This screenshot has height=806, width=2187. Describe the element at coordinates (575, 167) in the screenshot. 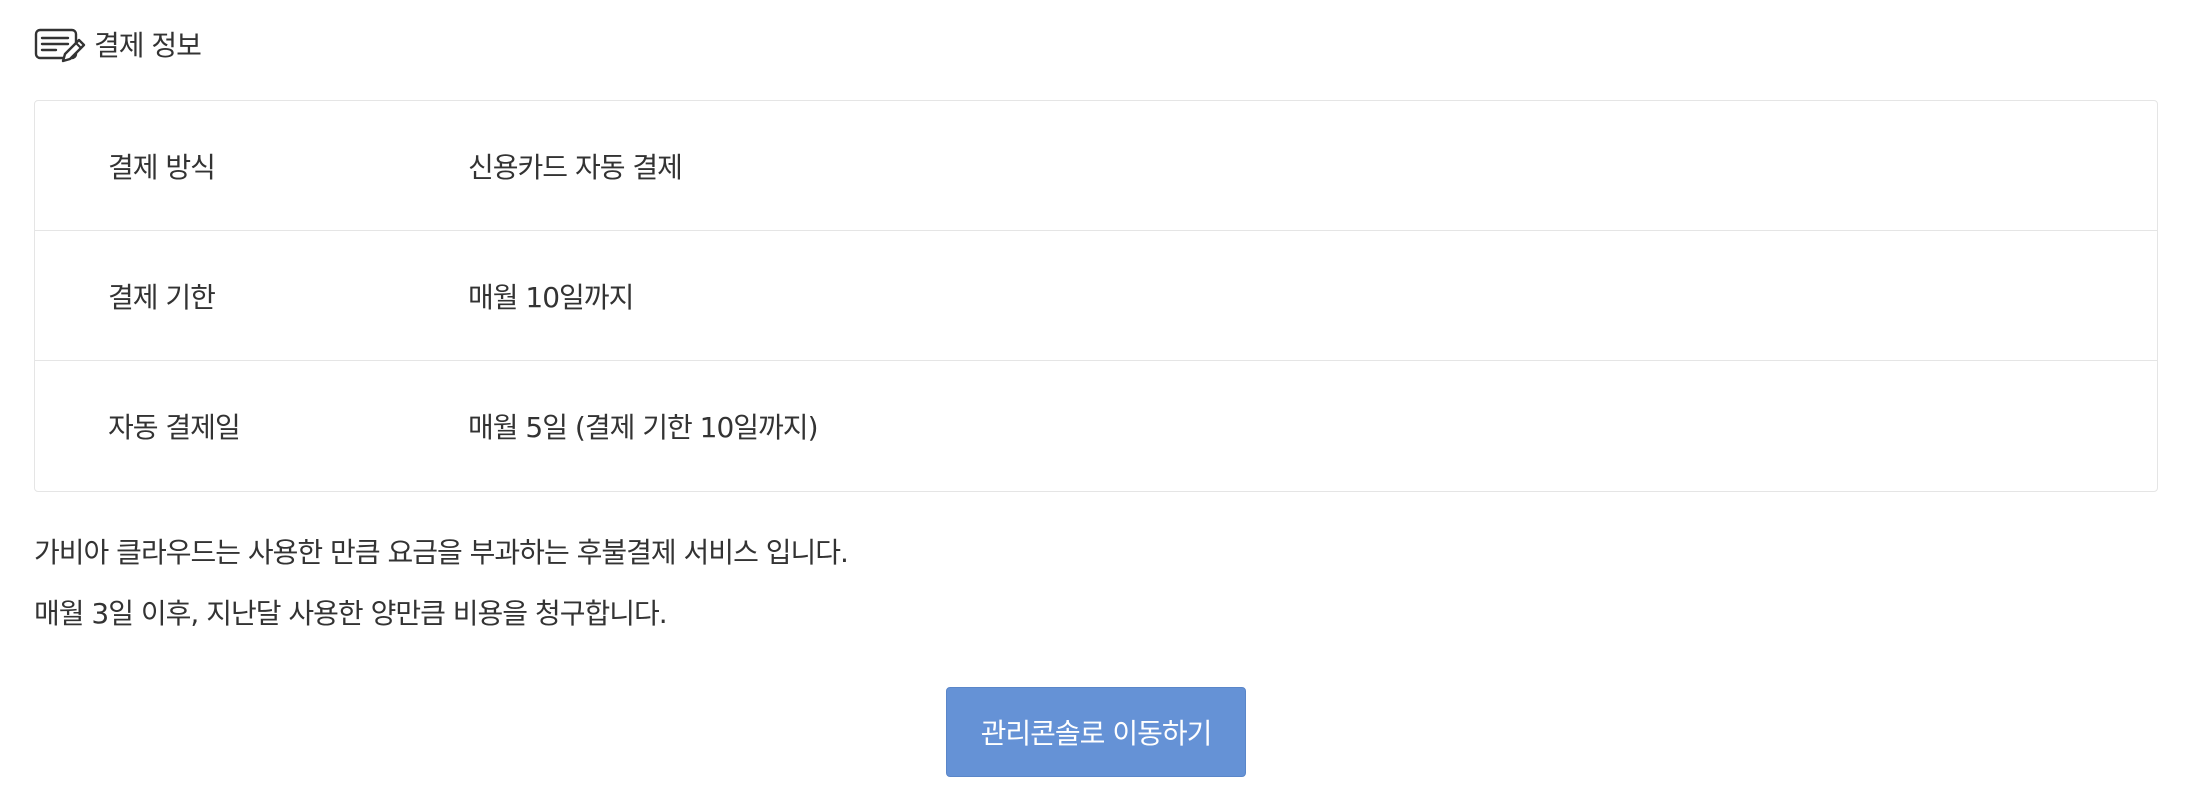

I see `payment-method-value: 신용카드 자동 결제` at that location.